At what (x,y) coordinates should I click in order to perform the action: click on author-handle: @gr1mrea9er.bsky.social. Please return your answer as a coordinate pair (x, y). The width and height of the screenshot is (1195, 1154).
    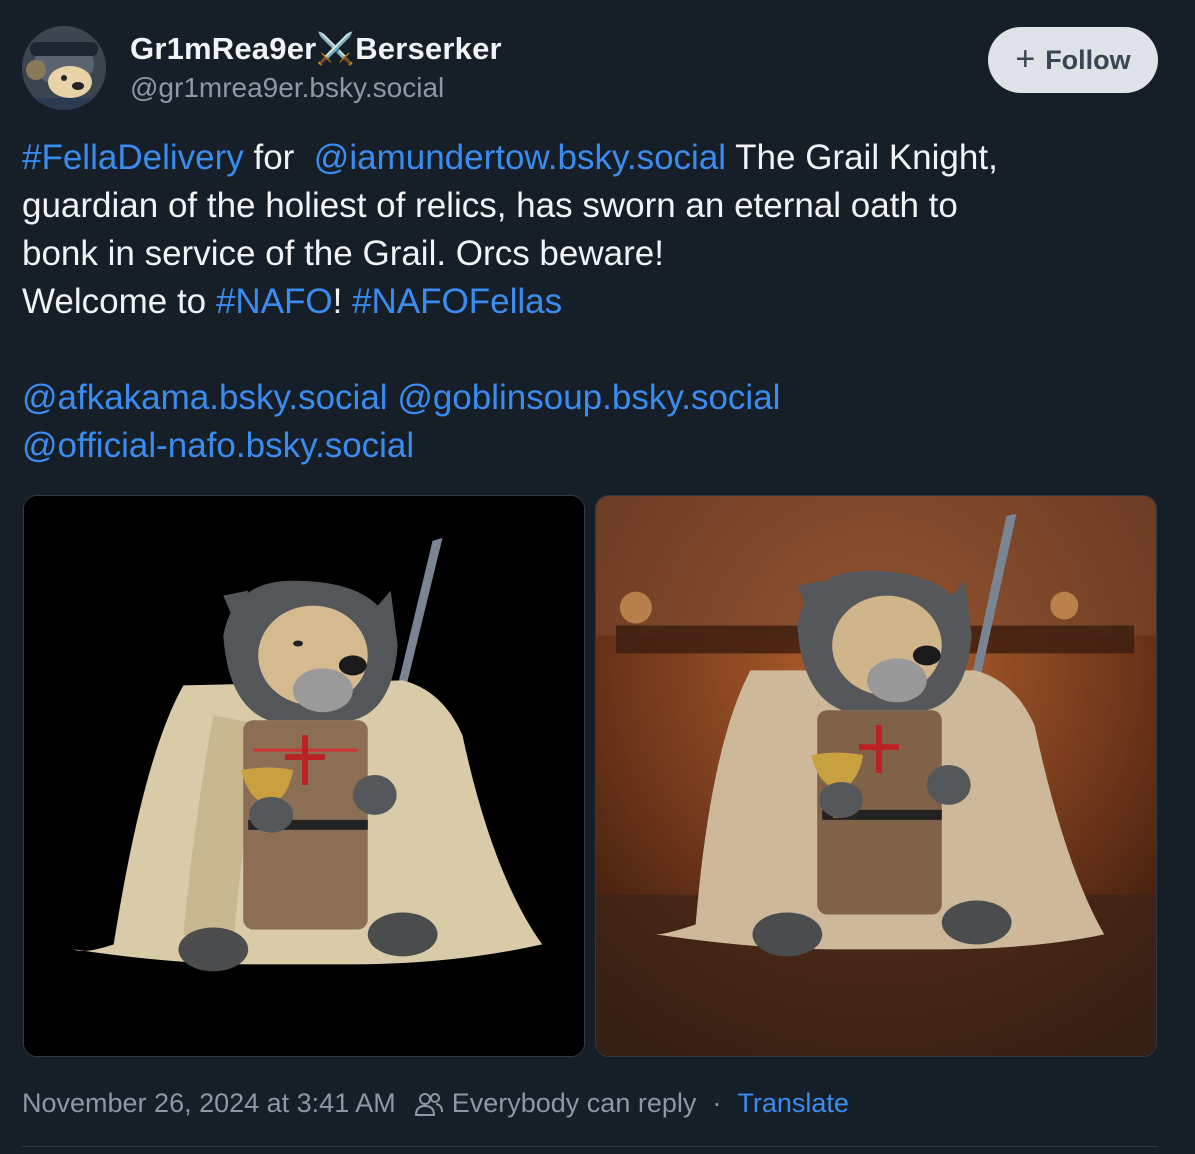
    Looking at the image, I should click on (287, 88).